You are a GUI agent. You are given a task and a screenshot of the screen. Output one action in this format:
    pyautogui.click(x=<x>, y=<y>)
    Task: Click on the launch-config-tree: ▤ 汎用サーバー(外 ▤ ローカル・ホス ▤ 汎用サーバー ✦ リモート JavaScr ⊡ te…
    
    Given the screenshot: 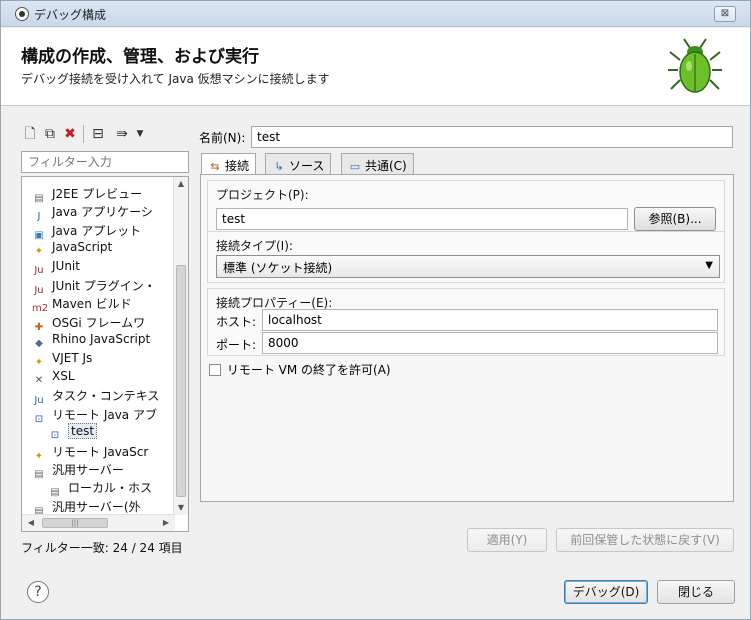 What is the action you would take?
    pyautogui.click(x=105, y=354)
    